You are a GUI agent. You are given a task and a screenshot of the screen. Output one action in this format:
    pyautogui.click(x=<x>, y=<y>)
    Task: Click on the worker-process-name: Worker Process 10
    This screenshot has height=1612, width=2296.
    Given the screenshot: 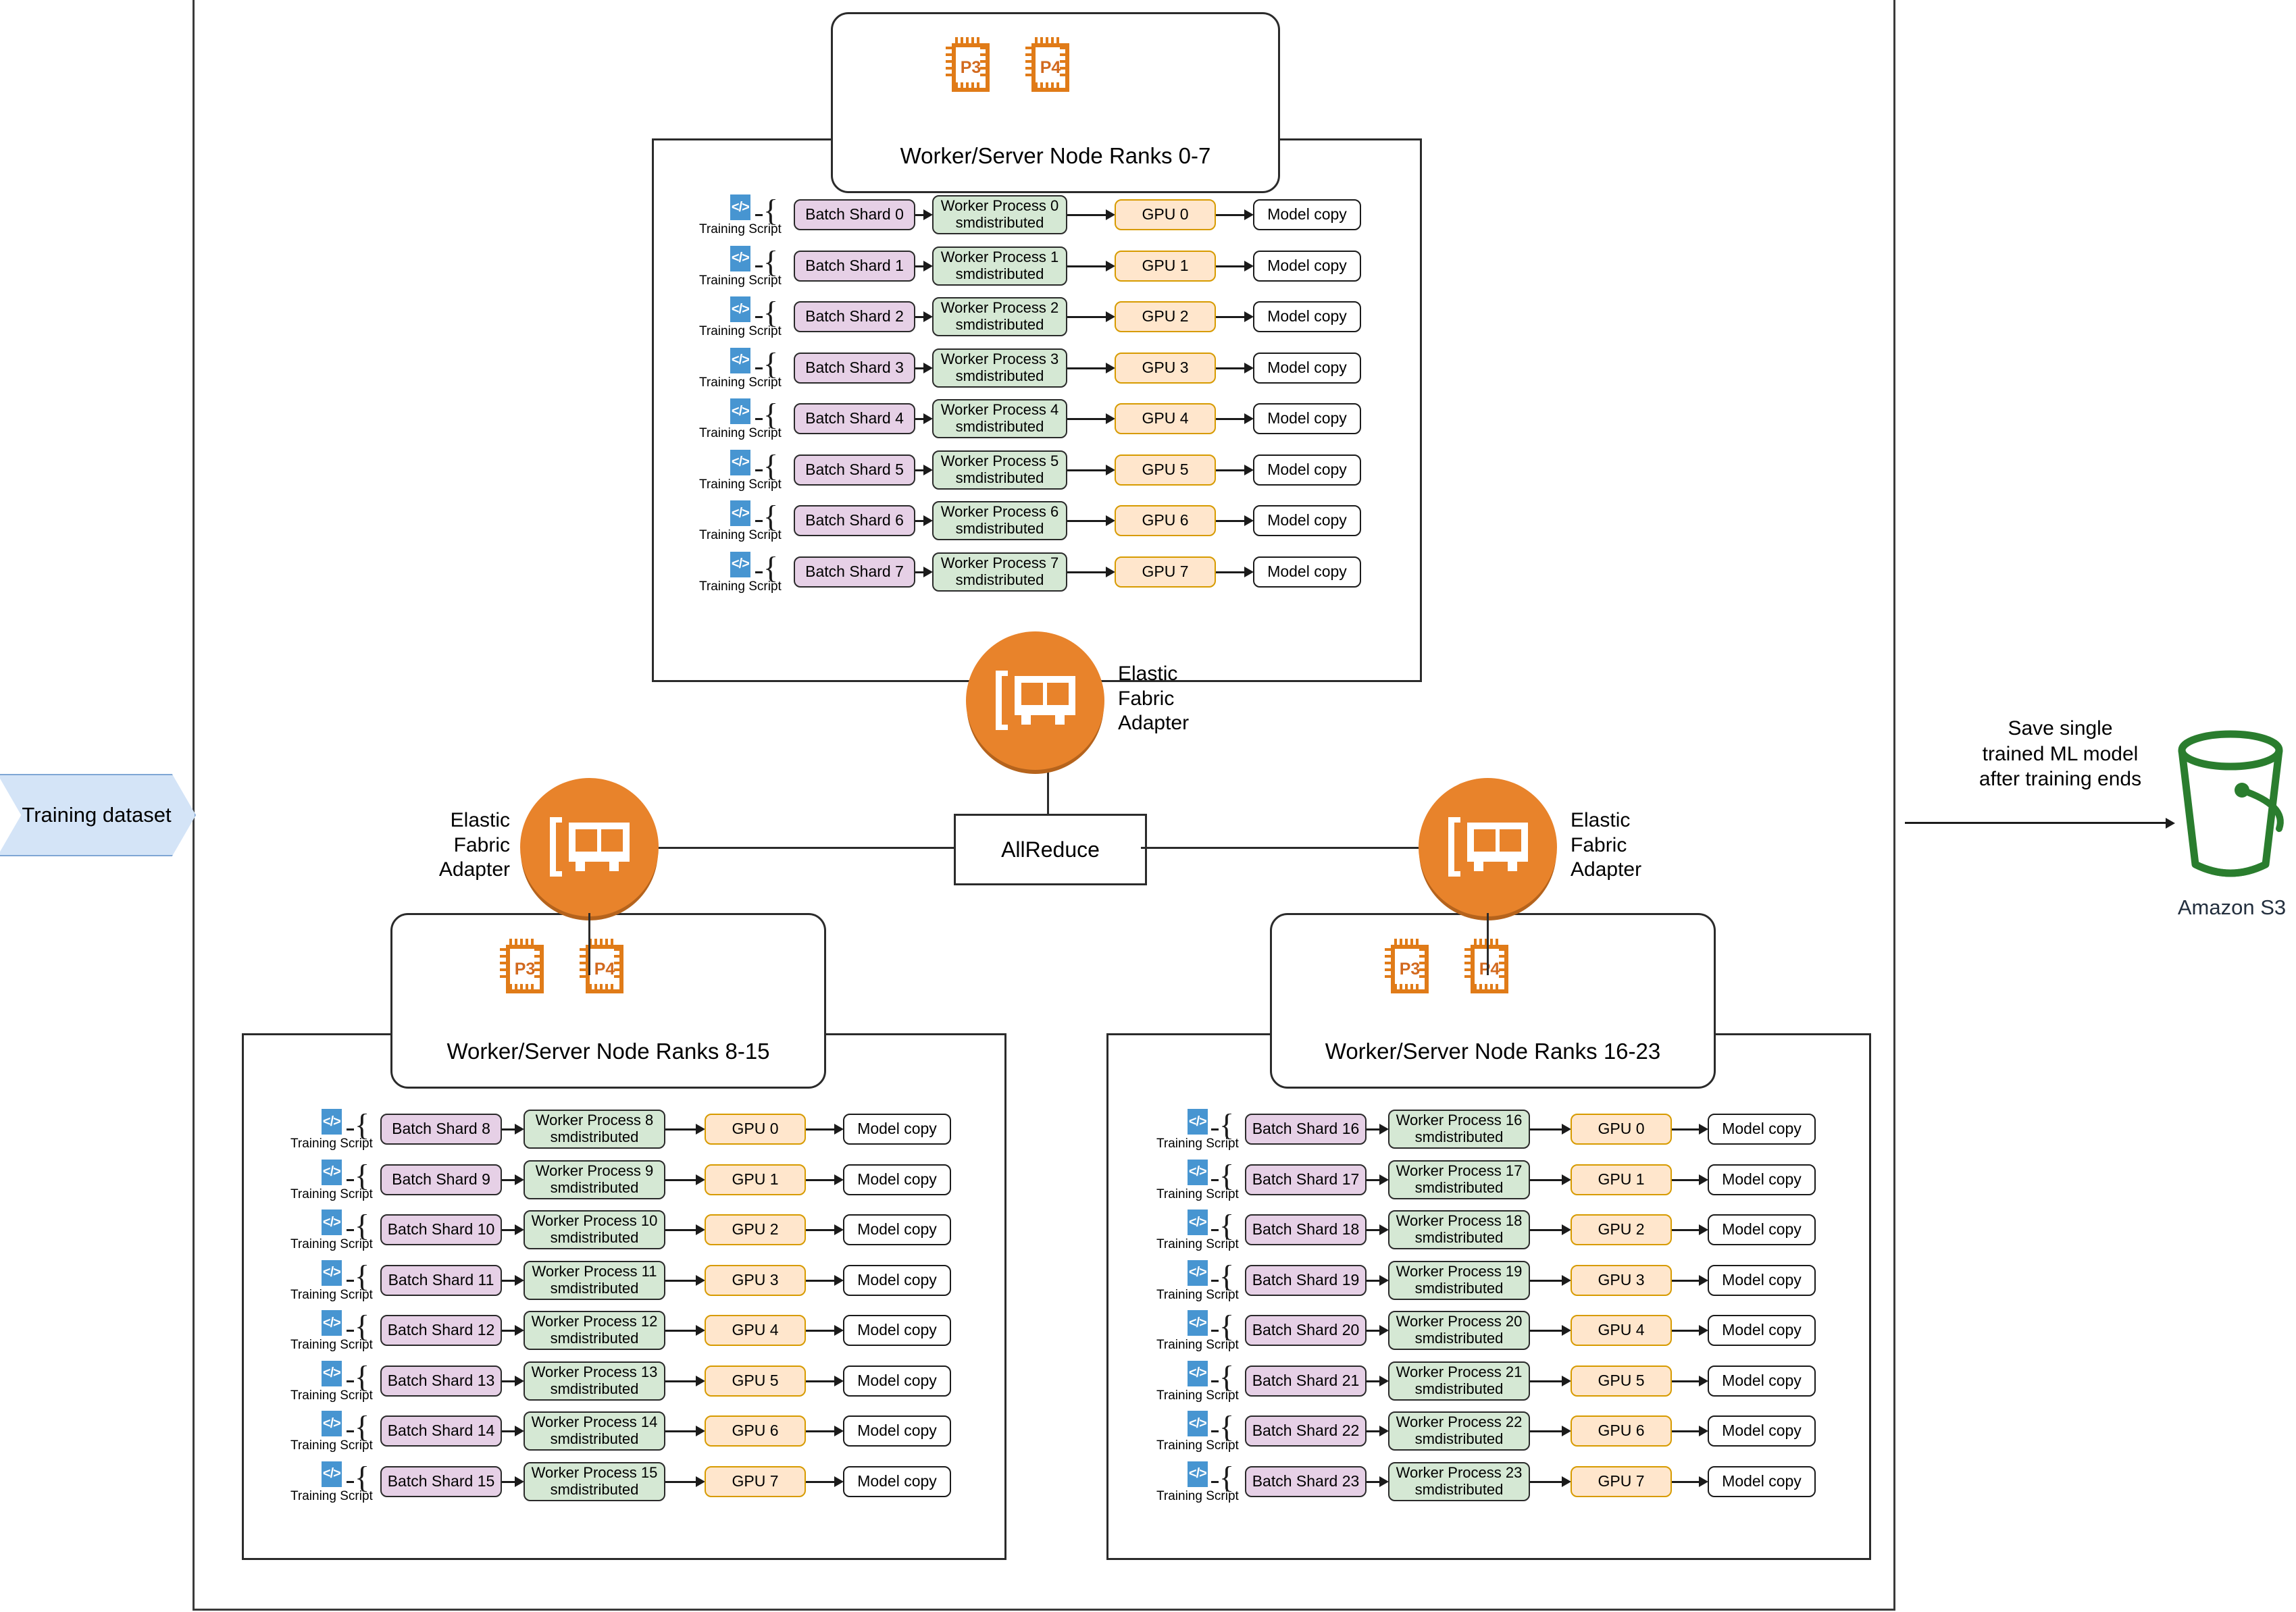 What is the action you would take?
    pyautogui.click(x=594, y=1221)
    